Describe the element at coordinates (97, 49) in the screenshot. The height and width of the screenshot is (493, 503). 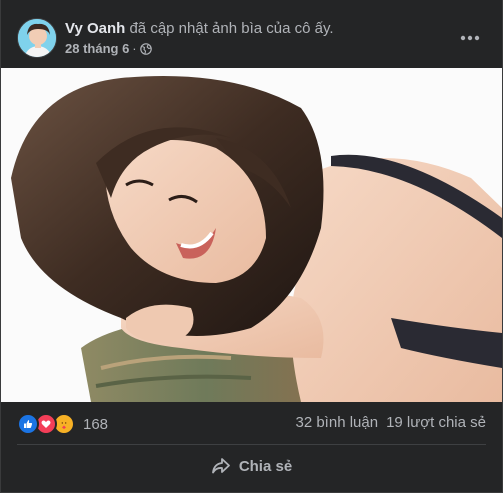
I see `post-timestamp: 28 tháng 6` at that location.